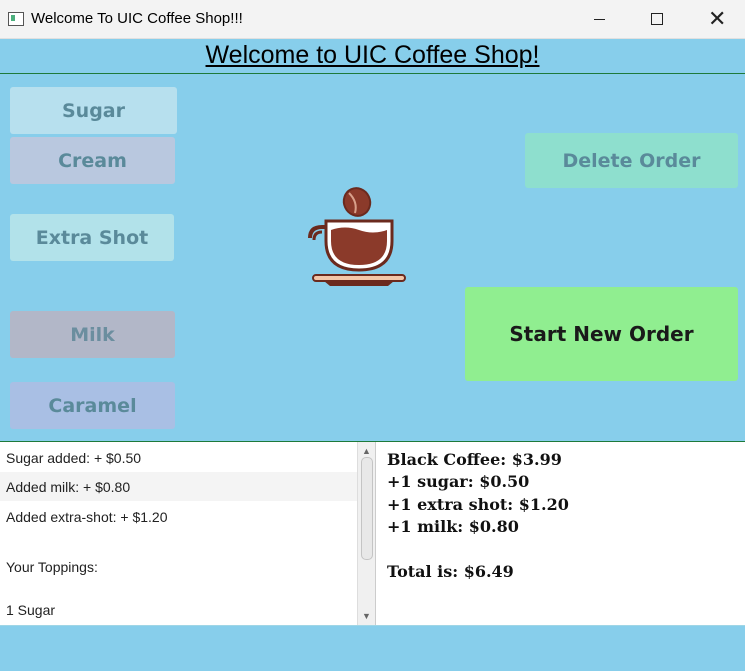 This screenshot has height=671, width=745. I want to click on receipt-line: +1 extra shot: $1.20, so click(478, 504).